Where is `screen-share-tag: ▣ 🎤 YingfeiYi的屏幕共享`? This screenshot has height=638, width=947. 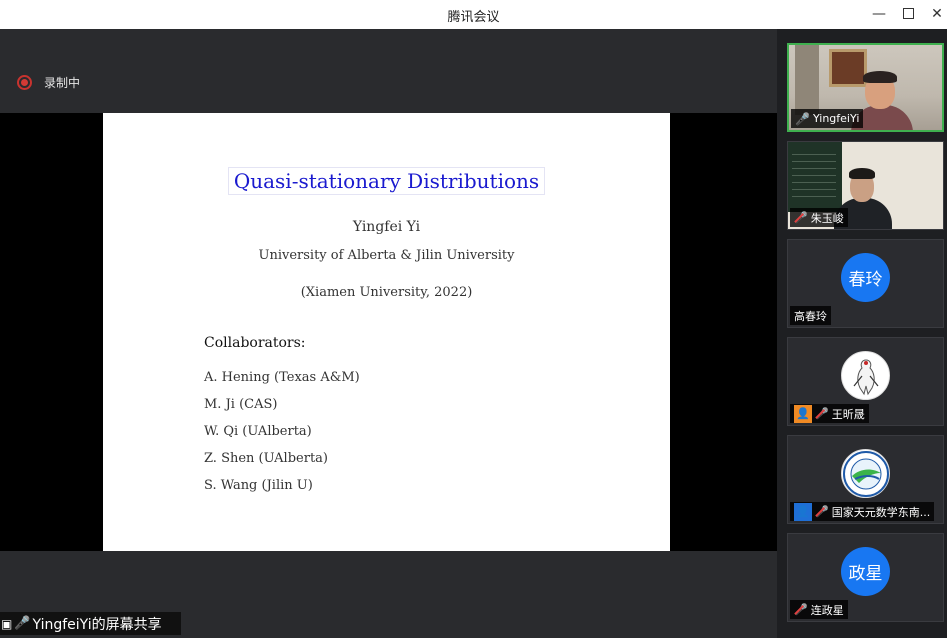
screen-share-tag: ▣ 🎤 YingfeiYi的屏幕共享 is located at coordinates (90, 623).